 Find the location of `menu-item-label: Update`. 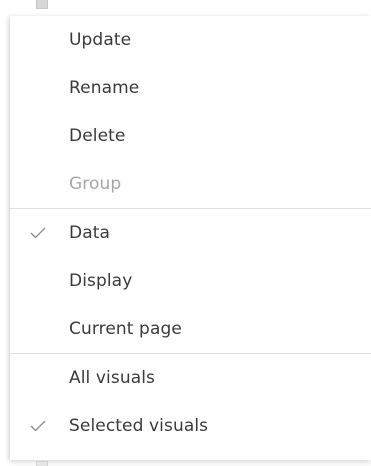

menu-item-label: Update is located at coordinates (100, 40).